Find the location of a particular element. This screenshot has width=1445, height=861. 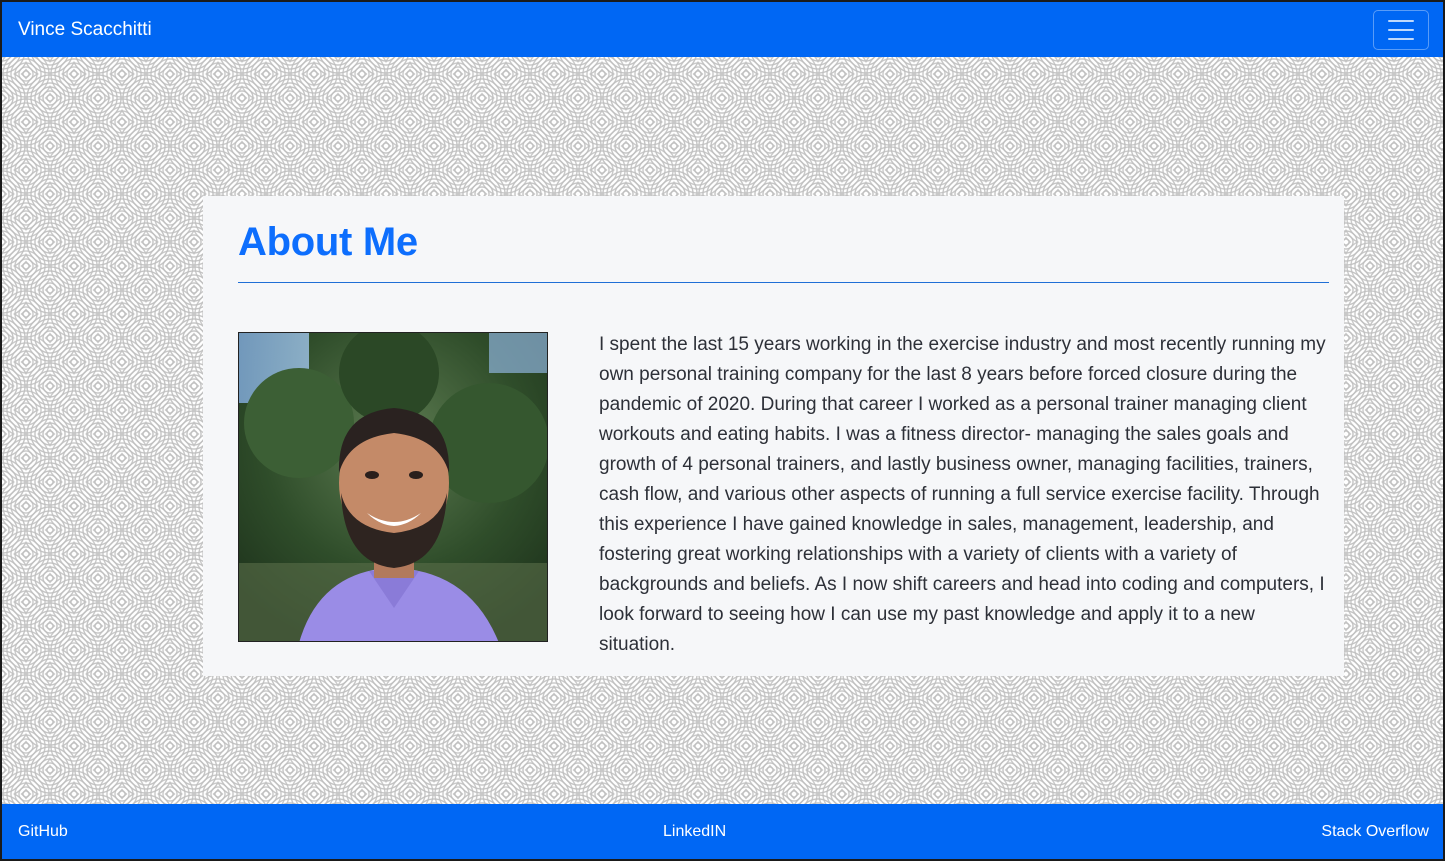

navbar-toggle-button is located at coordinates (1401, 29).